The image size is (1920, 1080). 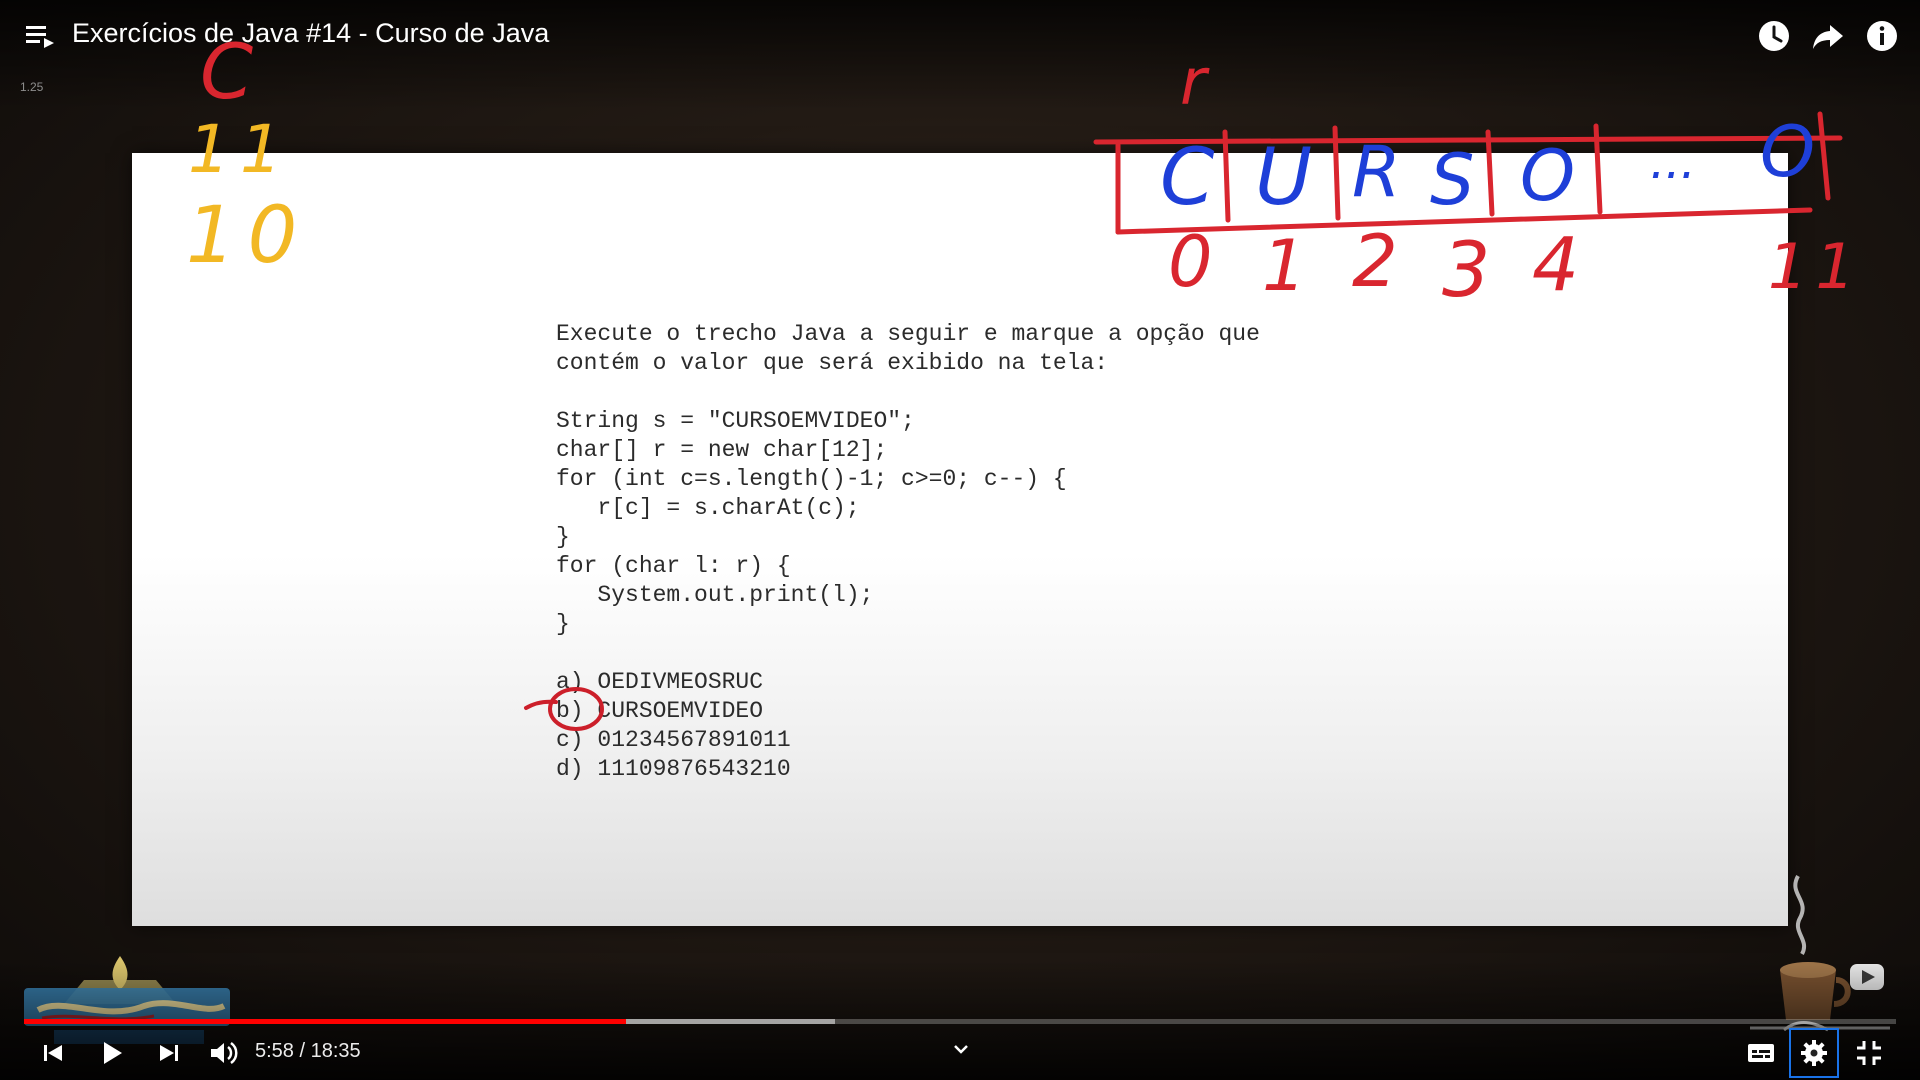 I want to click on code-line: char[] r = new char[12];, so click(x=722, y=450).